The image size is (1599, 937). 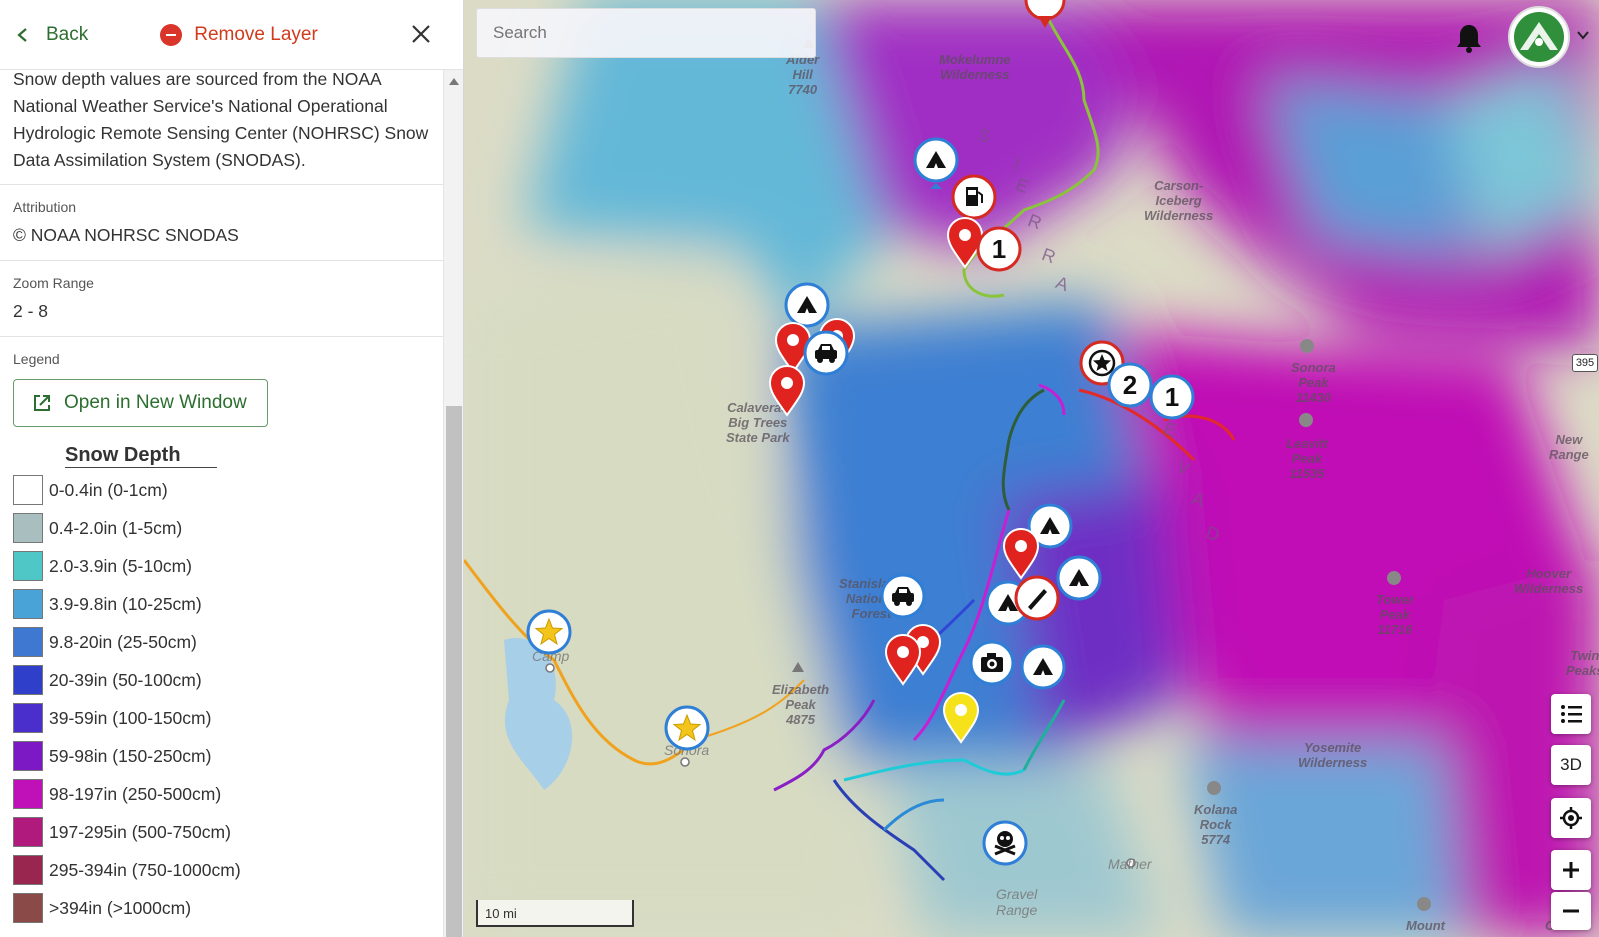 I want to click on activity-marker, so click(x=1037, y=602).